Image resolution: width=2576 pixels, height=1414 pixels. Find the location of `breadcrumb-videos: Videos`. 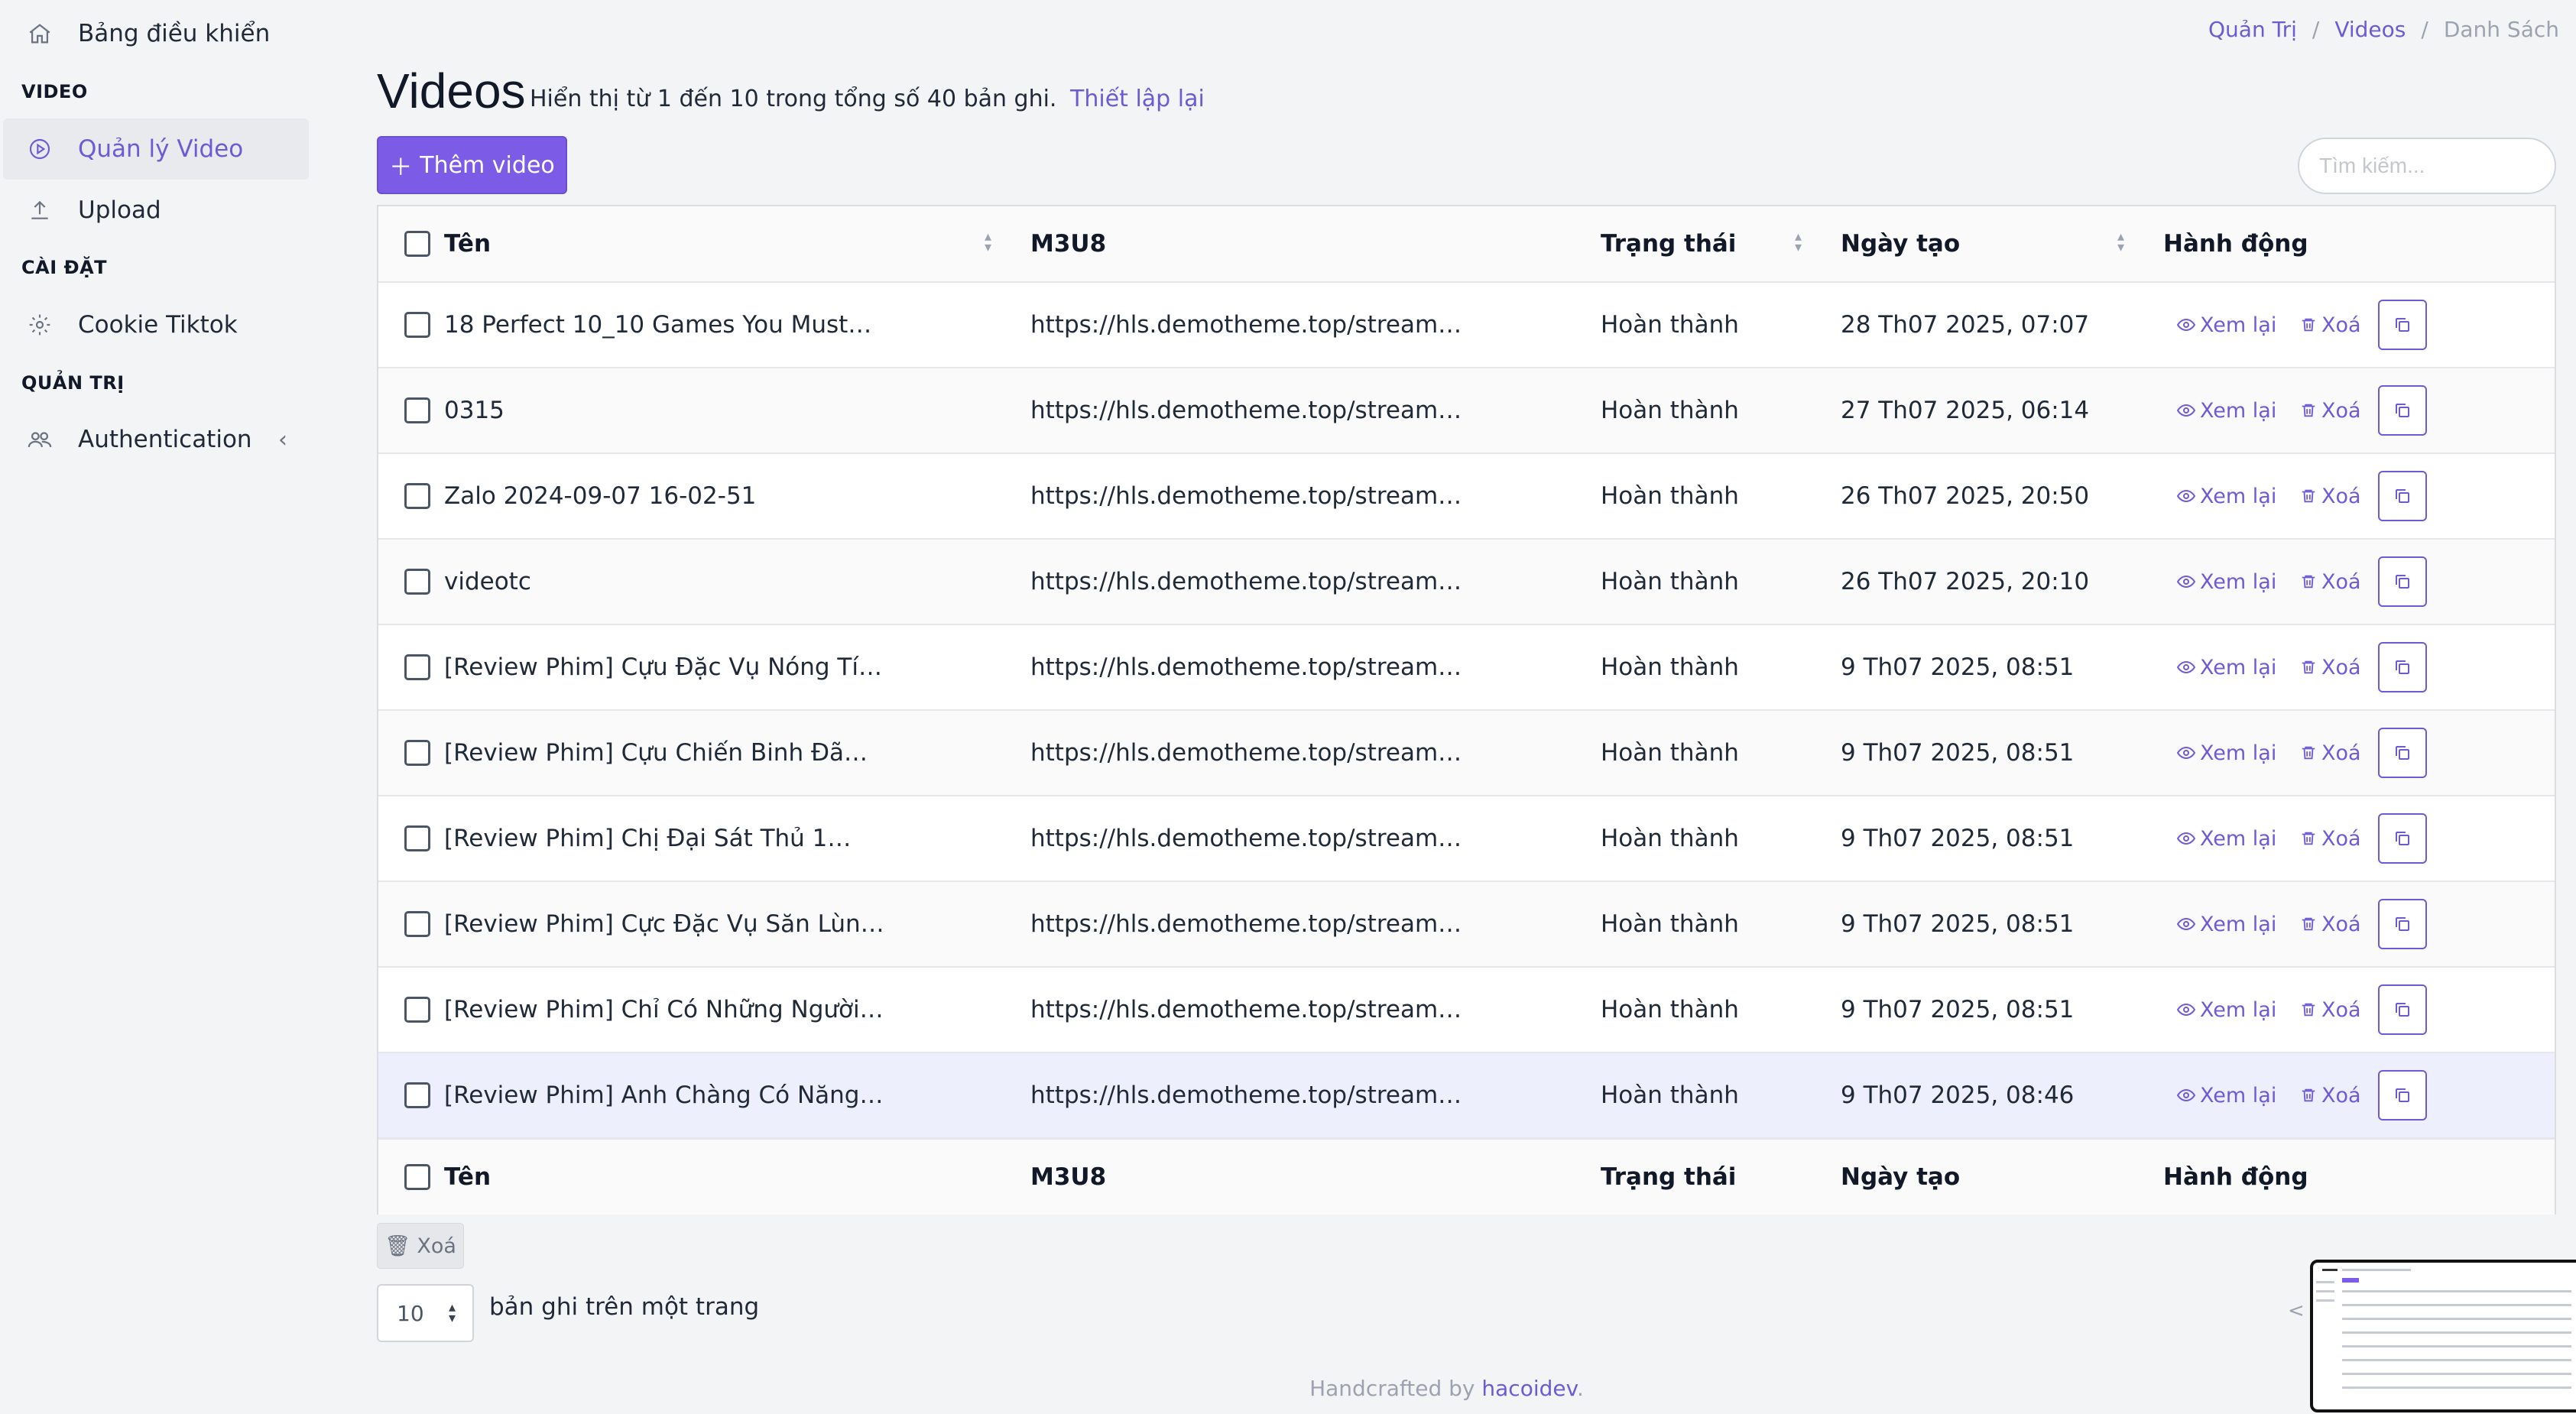

breadcrumb-videos: Videos is located at coordinates (2370, 29).